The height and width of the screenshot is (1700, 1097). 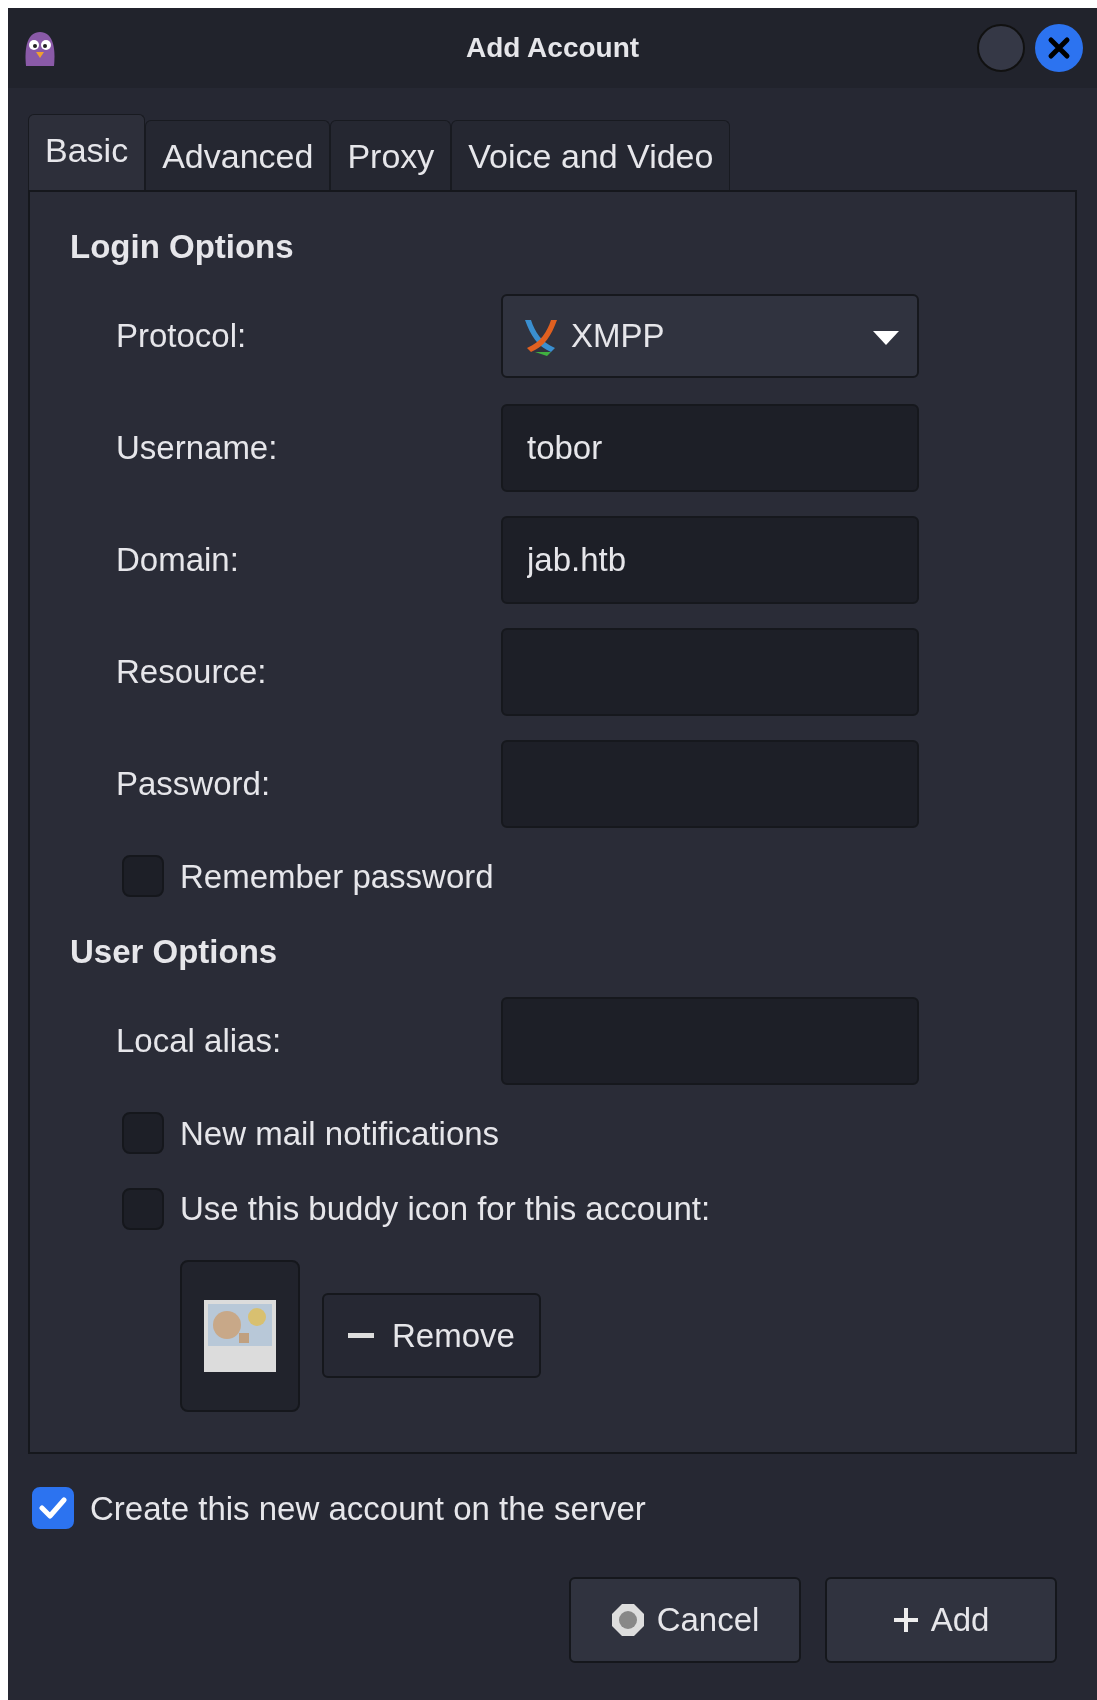 What do you see at coordinates (340, 1133) in the screenshot?
I see `checkbox-label: New mail notifications` at bounding box center [340, 1133].